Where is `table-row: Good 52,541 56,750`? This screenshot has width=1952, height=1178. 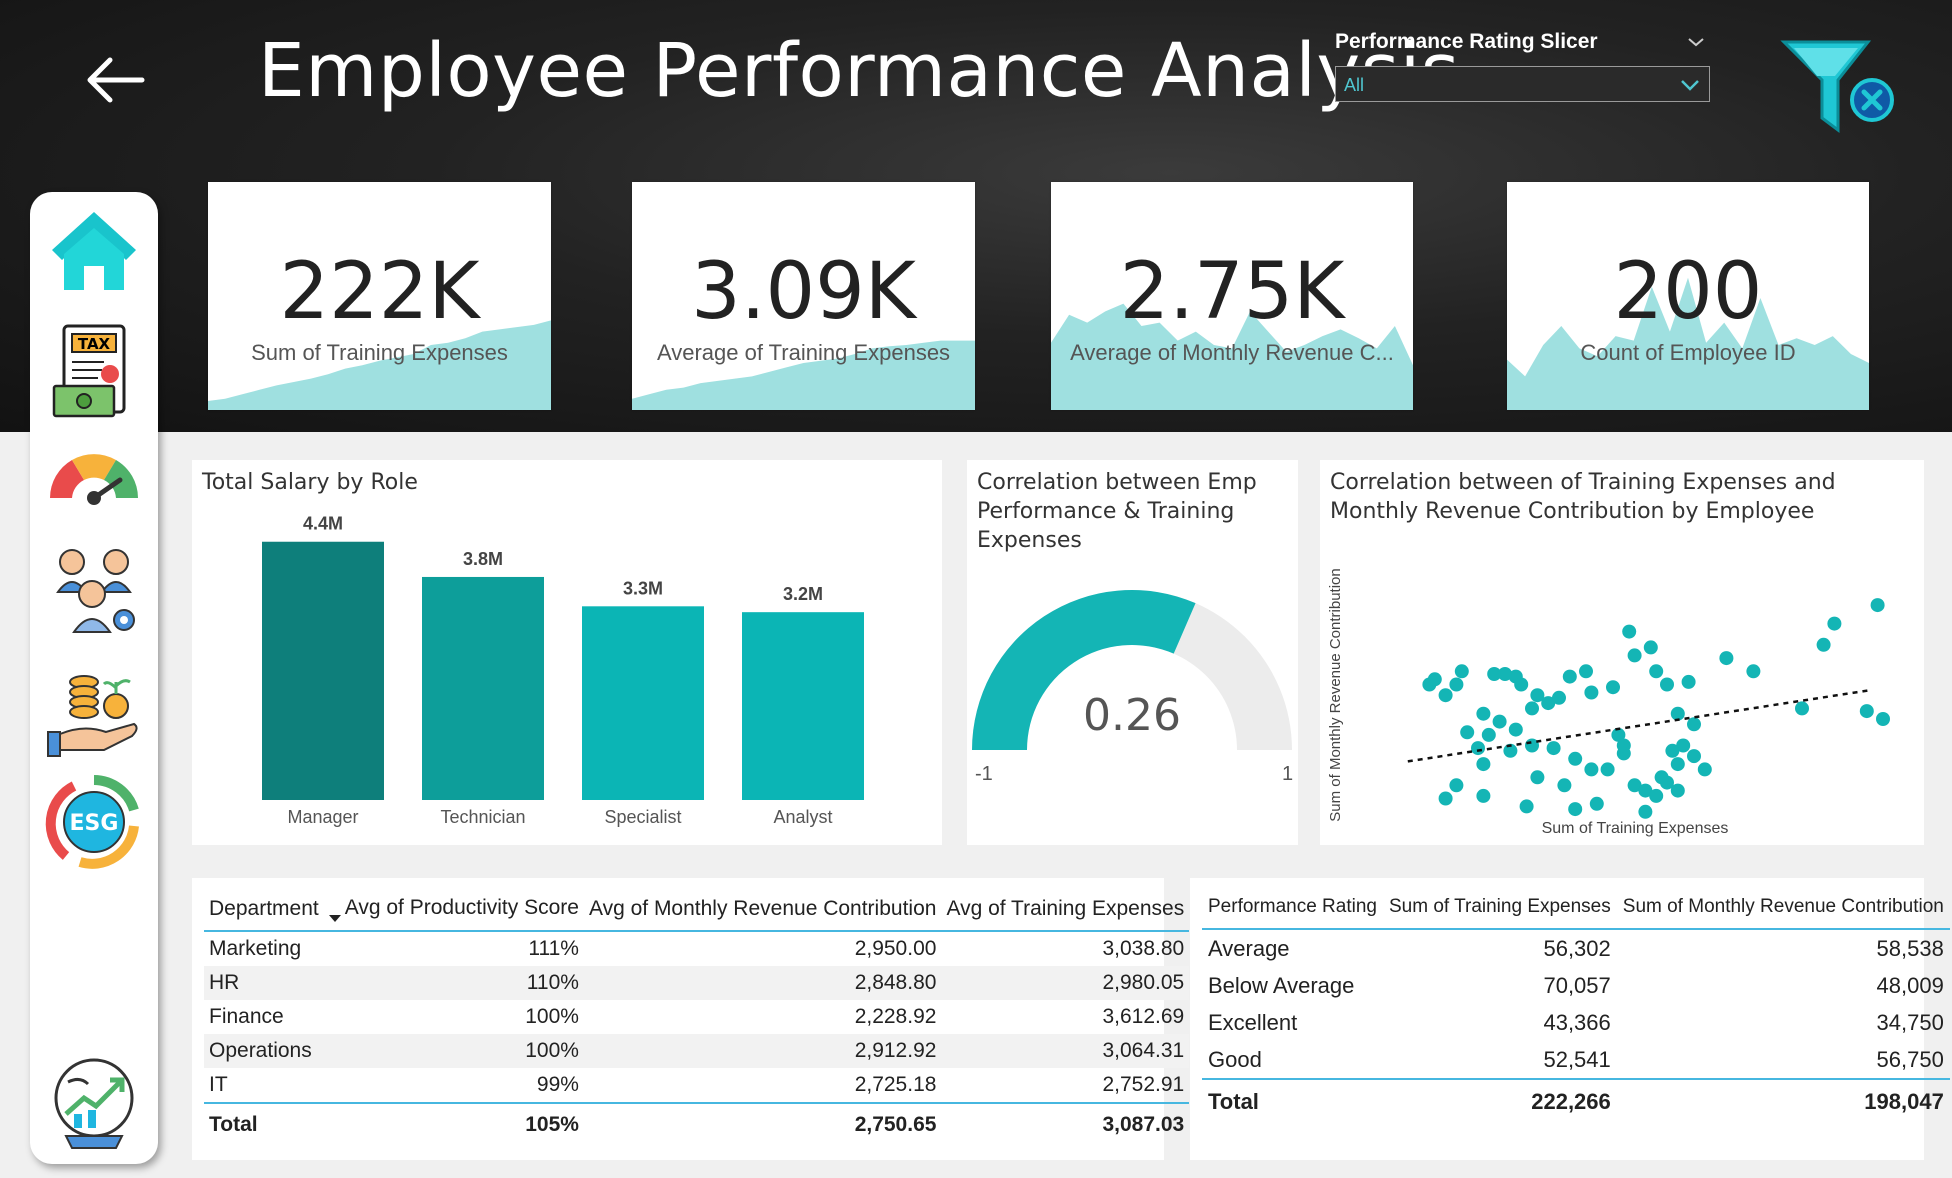 table-row: Good 52,541 56,750 is located at coordinates (1576, 1060).